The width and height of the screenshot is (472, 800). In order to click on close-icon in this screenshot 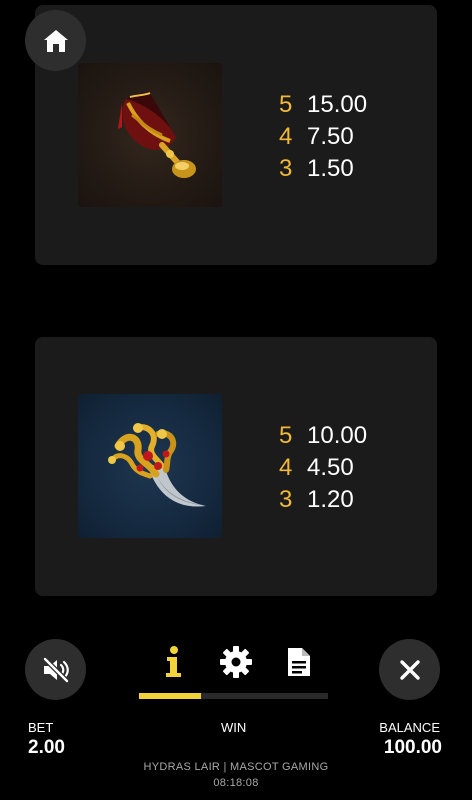, I will do `click(409, 669)`.